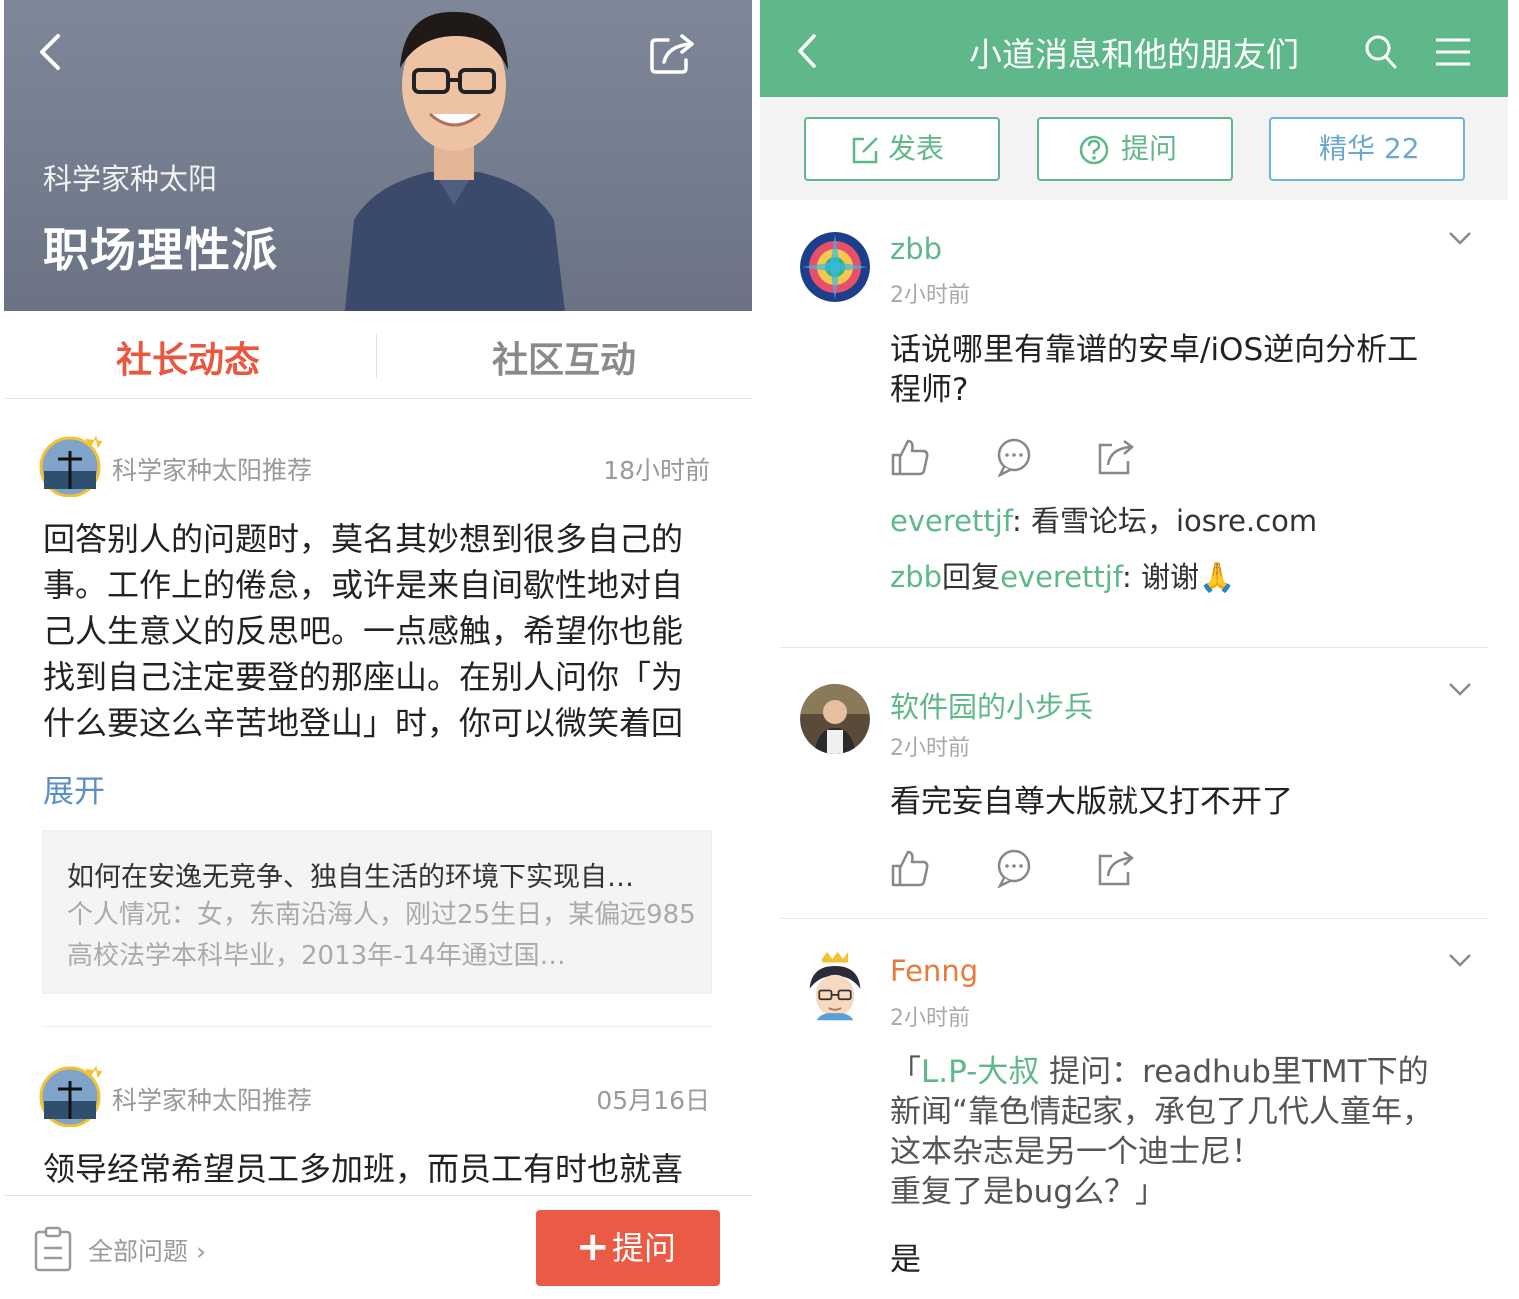 The image size is (1519, 1299). Describe the element at coordinates (1076, 1152) in the screenshot. I see `quote-line: 这本杂志是另一个迪士尼！` at that location.